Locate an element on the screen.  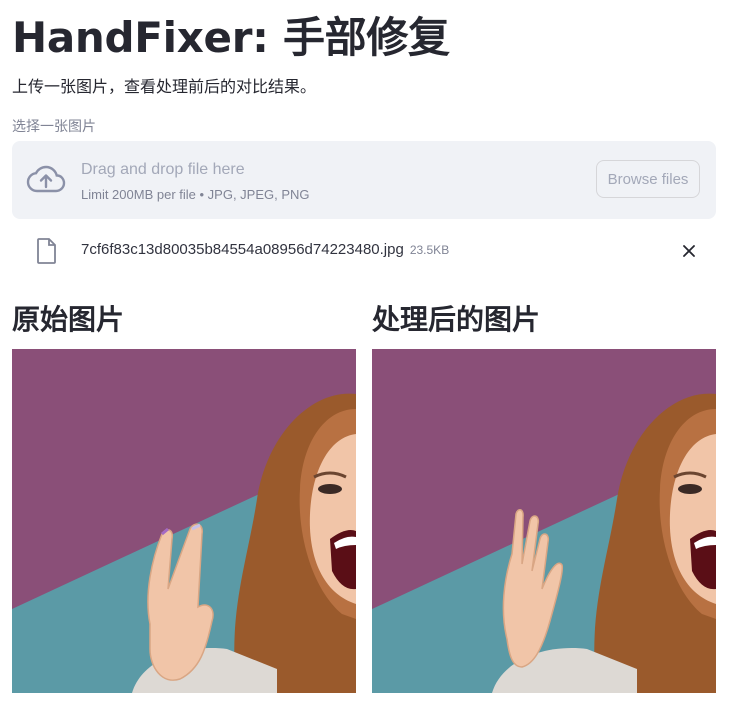
page-subtitle: 上传一张图片，查看处理前后的对比结果。 is located at coordinates (164, 87).